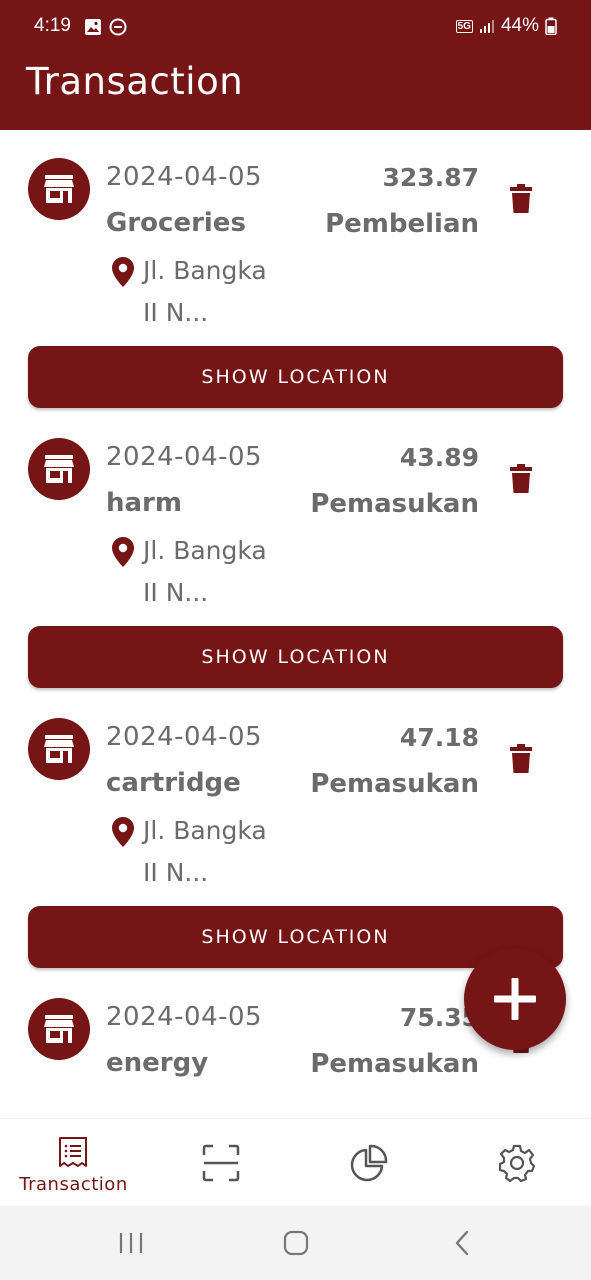 This screenshot has width=591, height=1280. I want to click on battery-icon, so click(551, 26).